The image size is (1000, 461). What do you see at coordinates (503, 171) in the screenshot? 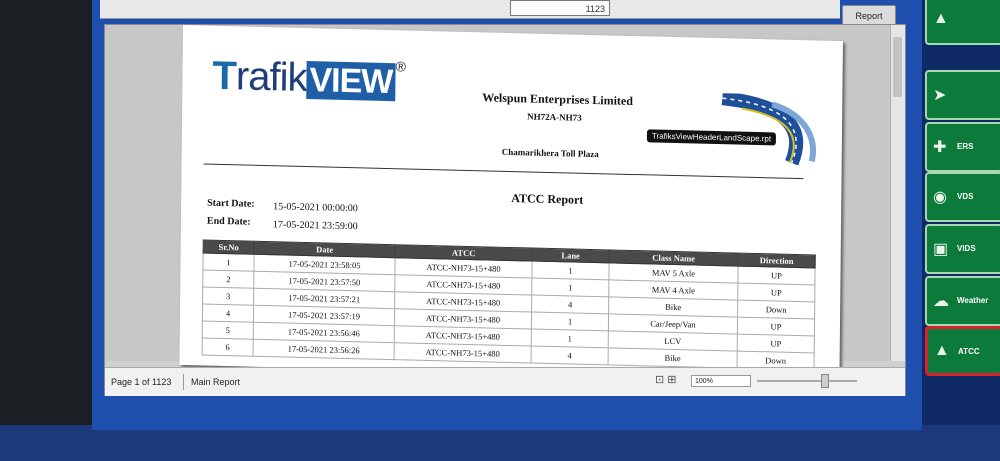
I see `header-divider` at bounding box center [503, 171].